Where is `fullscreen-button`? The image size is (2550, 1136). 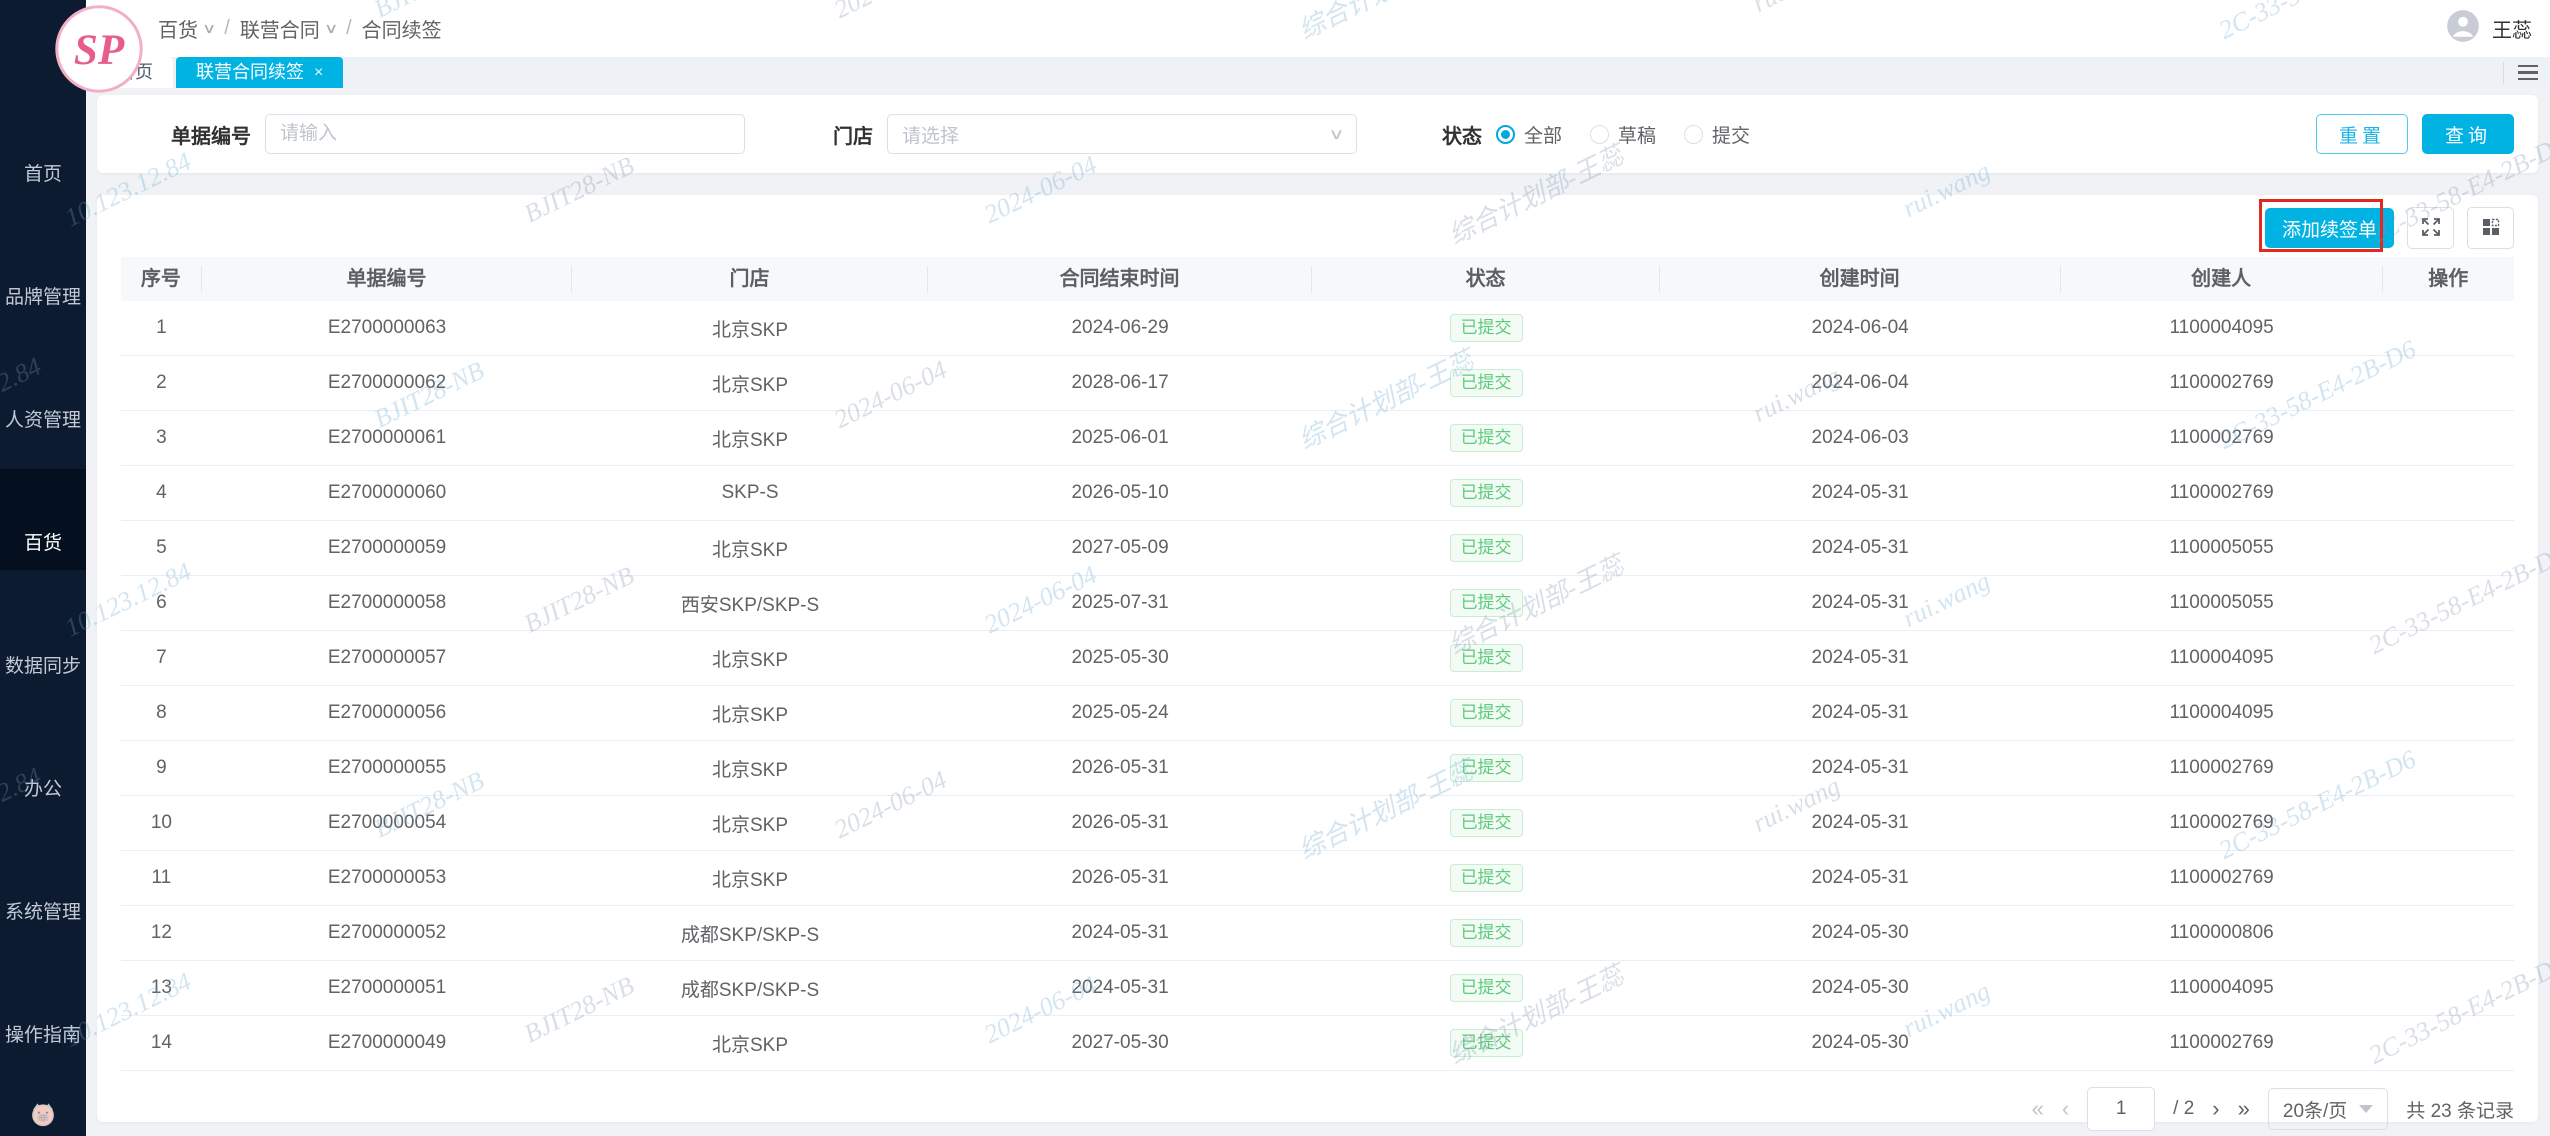
fullscreen-button is located at coordinates (2430, 228).